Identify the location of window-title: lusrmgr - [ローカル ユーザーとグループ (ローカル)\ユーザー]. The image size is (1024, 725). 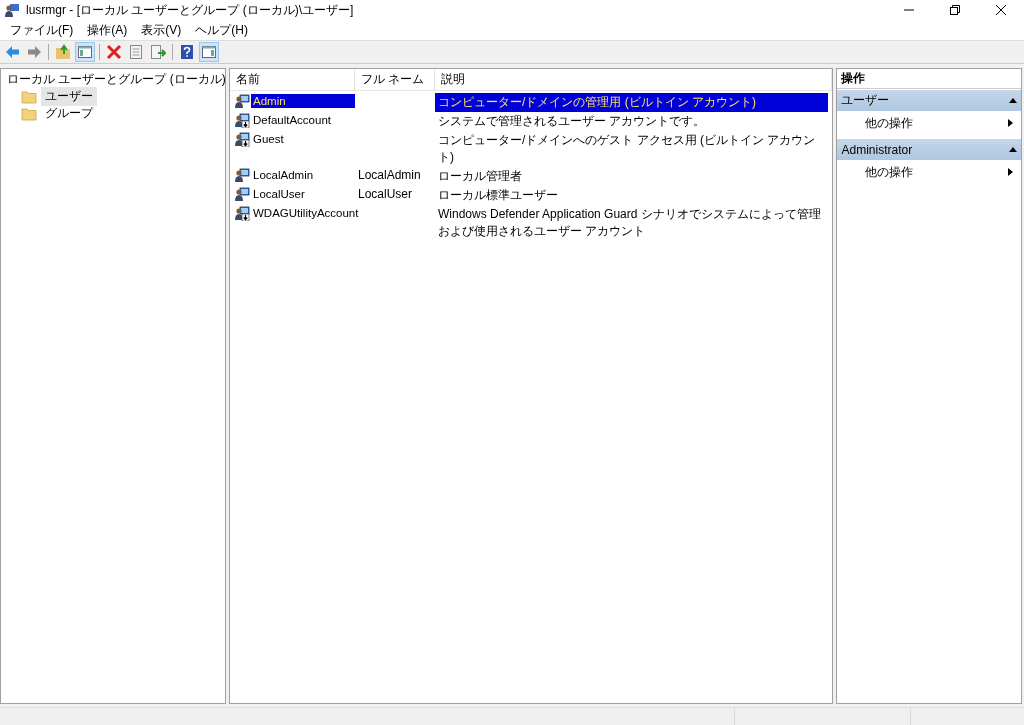
(190, 10).